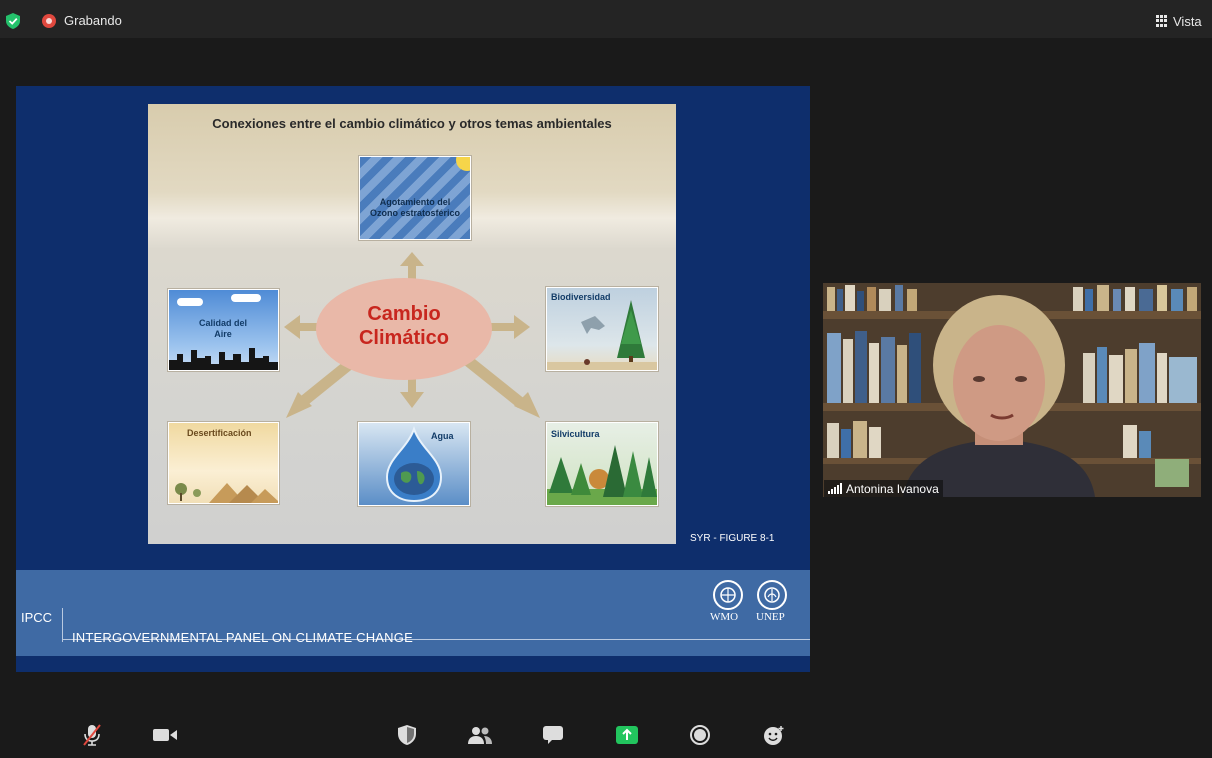  I want to click on meeting-toolbar, so click(606, 736).